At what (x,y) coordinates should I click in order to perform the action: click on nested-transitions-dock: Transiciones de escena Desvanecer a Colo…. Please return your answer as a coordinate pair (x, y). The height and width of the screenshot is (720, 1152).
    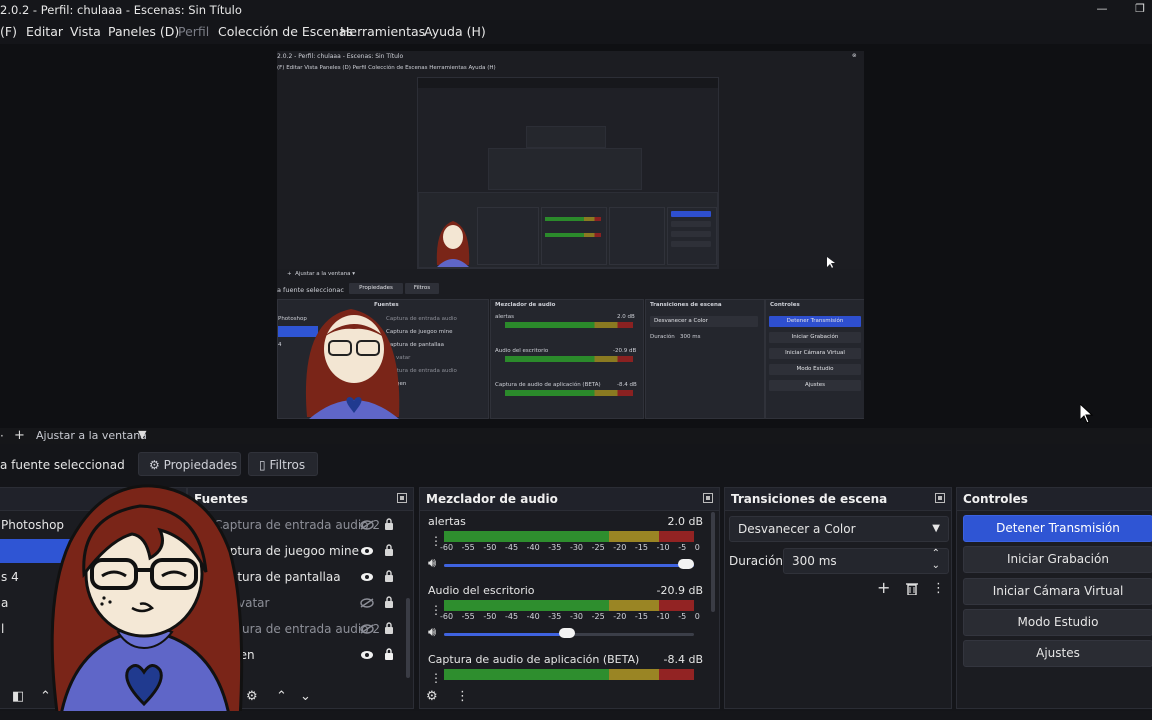
    Looking at the image, I should click on (705, 359).